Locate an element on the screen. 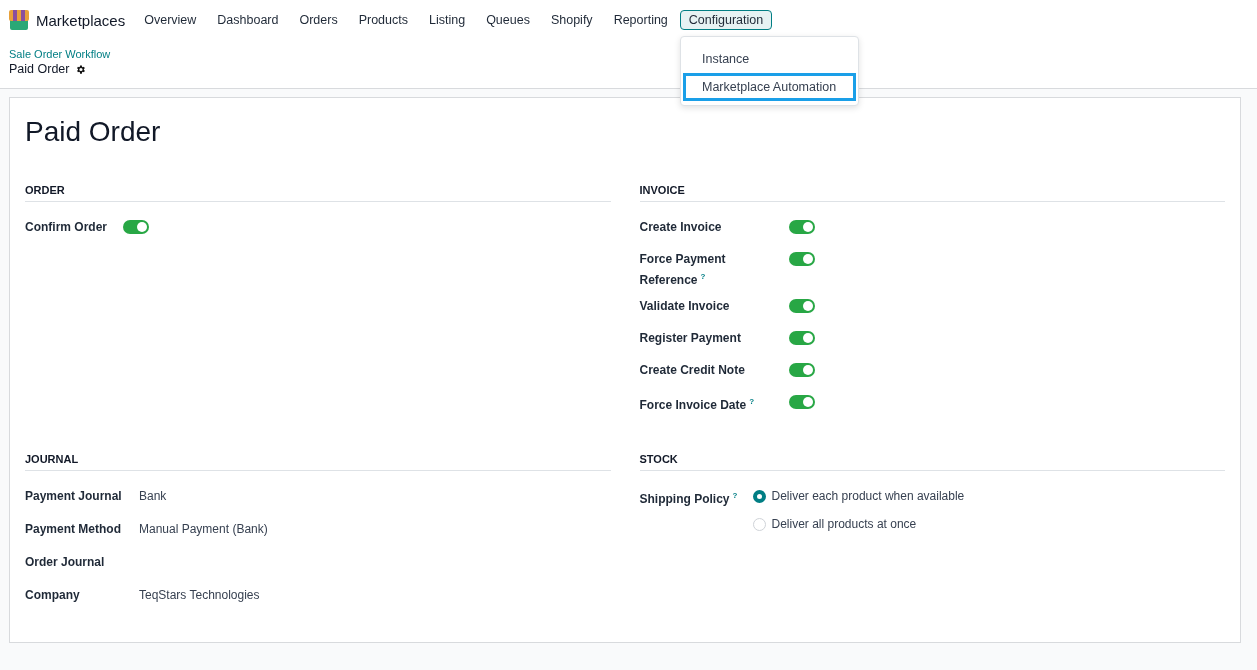 The width and height of the screenshot is (1257, 670). field-value: Bank is located at coordinates (375, 496).